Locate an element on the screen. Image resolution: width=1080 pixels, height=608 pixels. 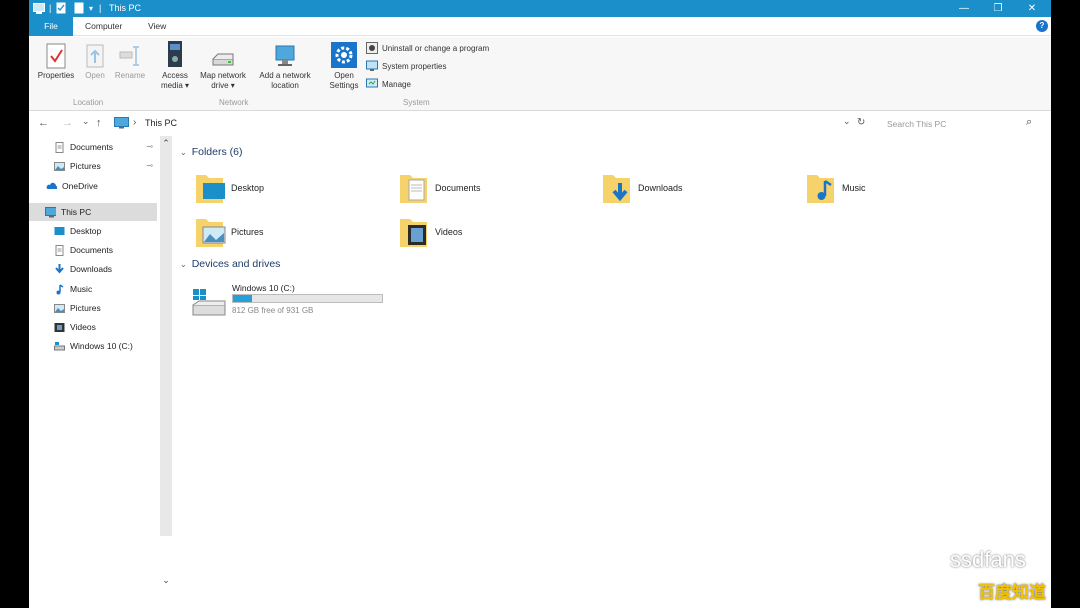
wechat-logo-icon is located at coordinates (925, 564).